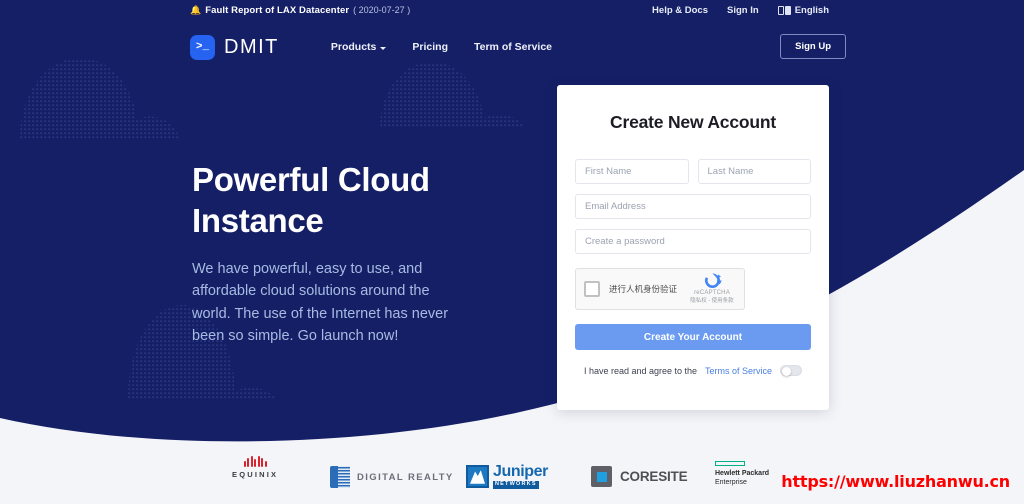 Image resolution: width=1024 pixels, height=504 pixels. What do you see at coordinates (738, 371) in the screenshot?
I see `terms-of-service-link: Terms of Service` at bounding box center [738, 371].